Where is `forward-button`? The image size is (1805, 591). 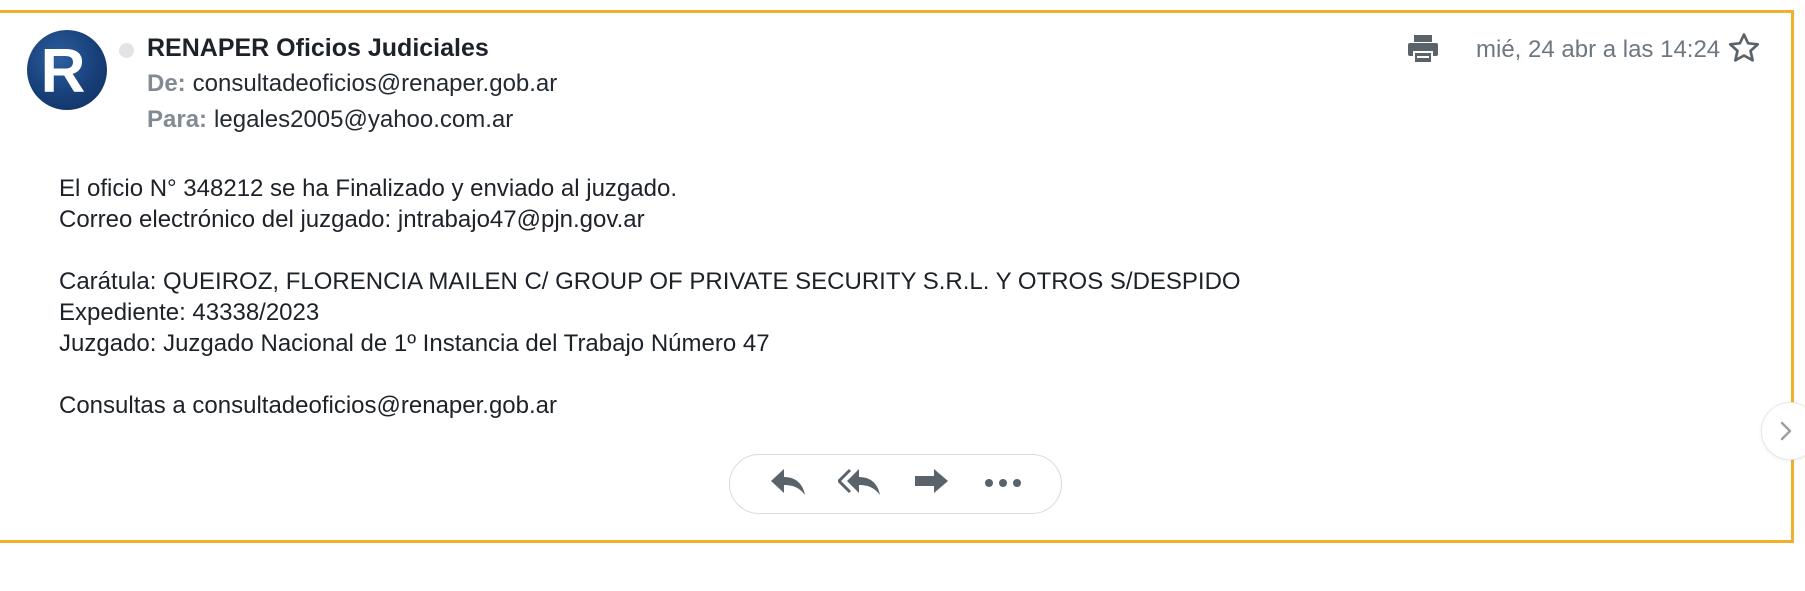
forward-button is located at coordinates (931, 484).